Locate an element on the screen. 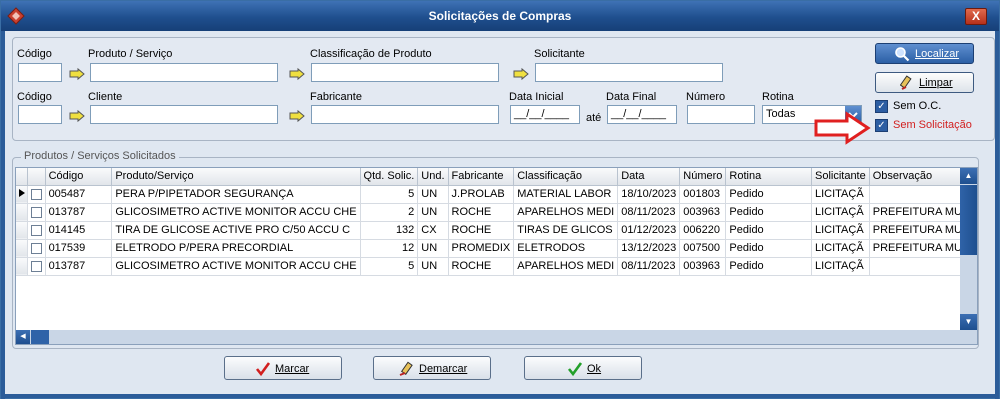  col-header-codigo: Código is located at coordinates (79, 177).